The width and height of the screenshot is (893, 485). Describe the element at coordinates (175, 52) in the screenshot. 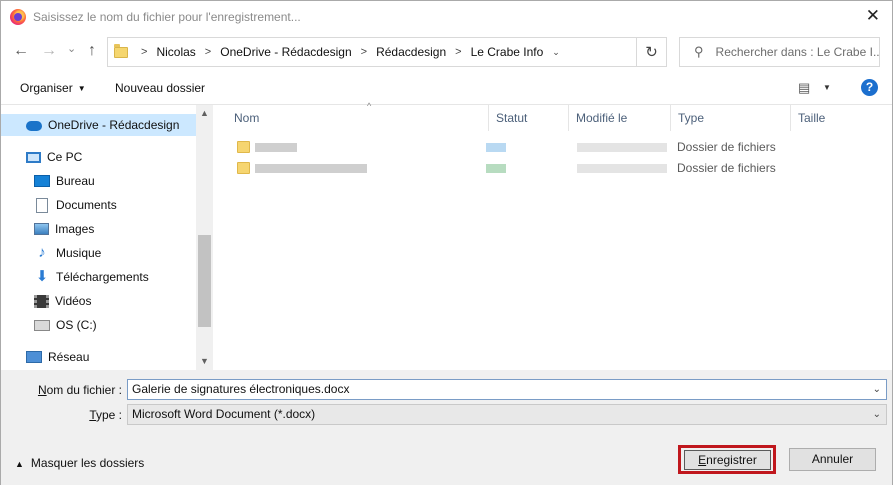

I see `breadcrumb-nicolas: Nicolas` at that location.